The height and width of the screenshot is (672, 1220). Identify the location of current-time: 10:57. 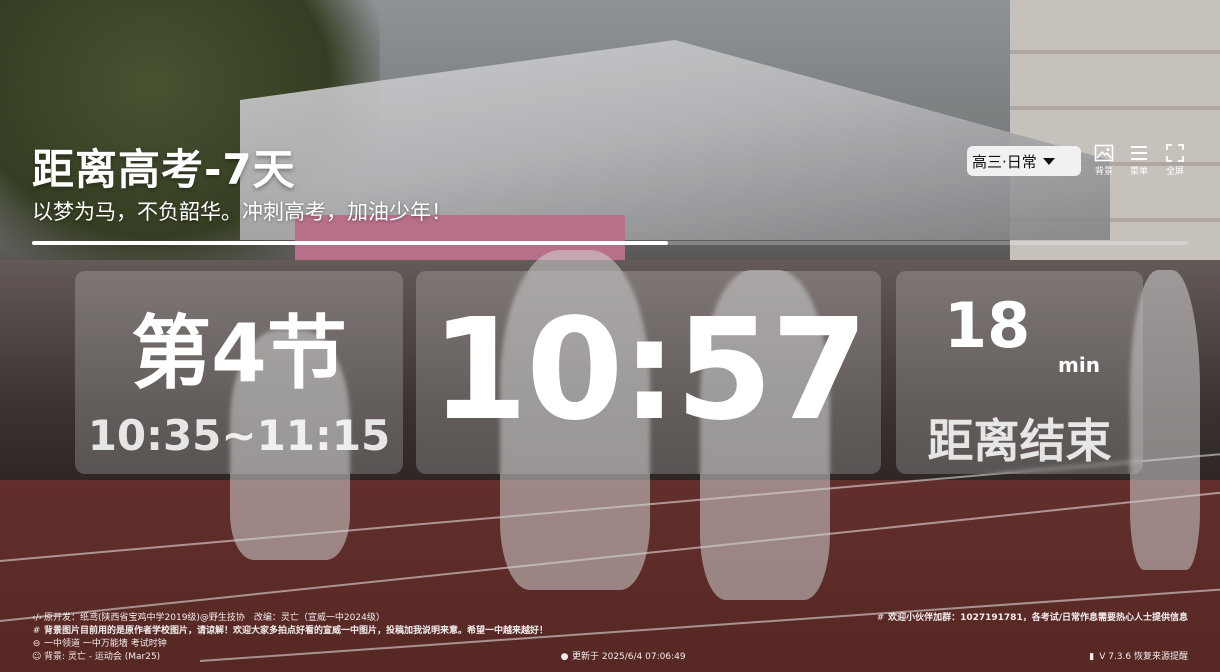
(649, 370).